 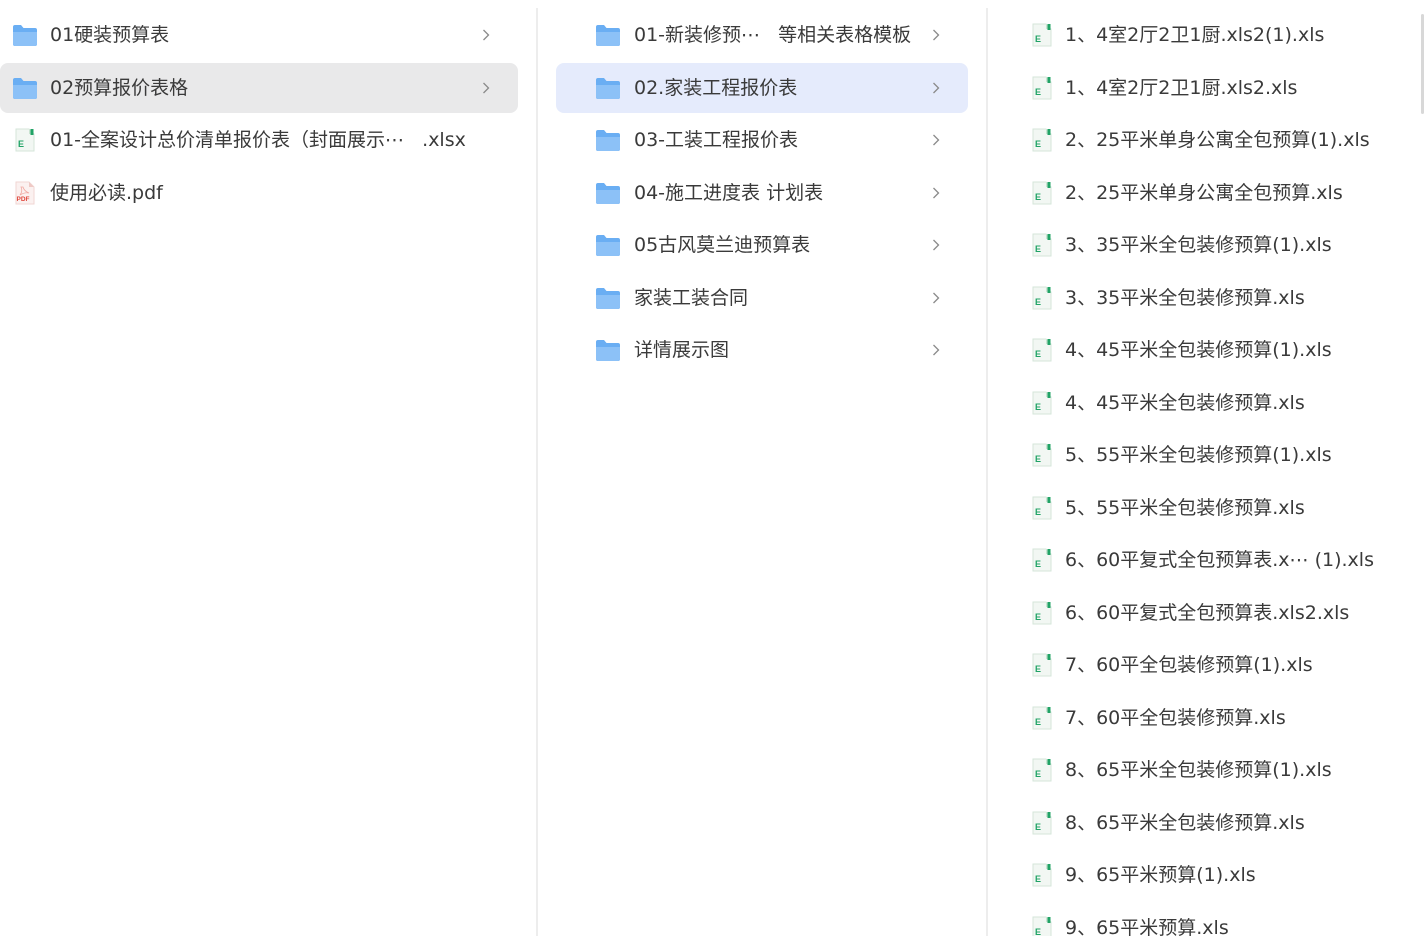 I want to click on file-row: E 3、35平米全包装修预算.xls, so click(x=1214, y=298).